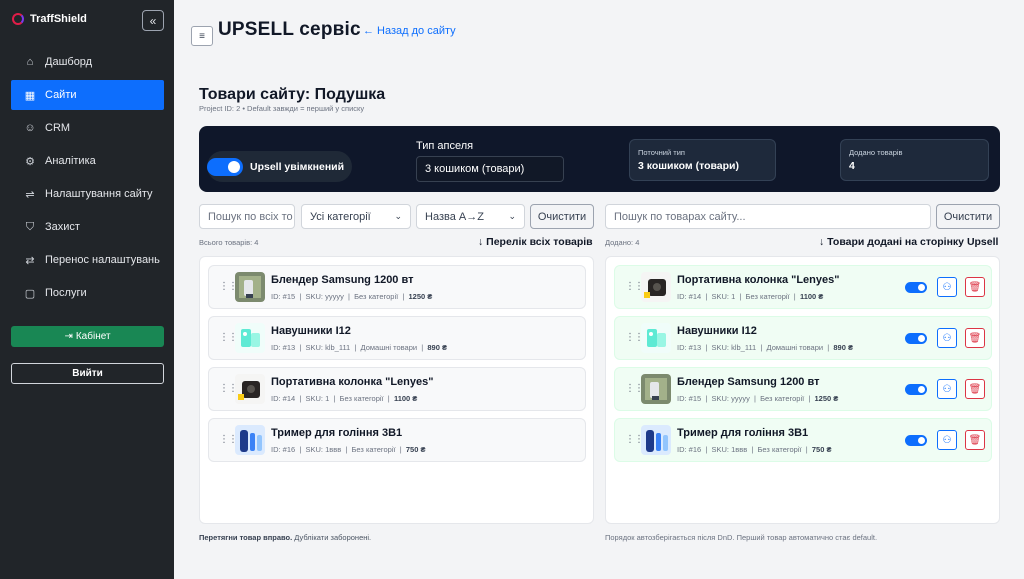 The image size is (1024, 579). Describe the element at coordinates (58, 19) in the screenshot. I see `brand-name: TraffShield` at that location.